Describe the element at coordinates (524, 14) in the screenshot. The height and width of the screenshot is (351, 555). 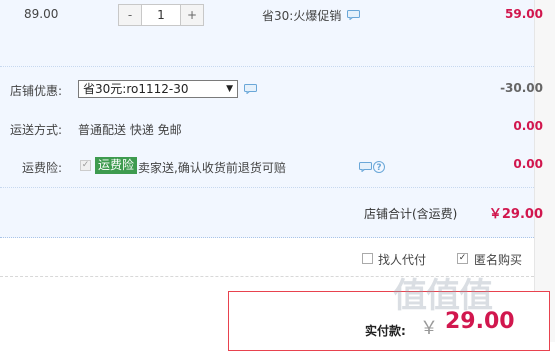
I see `item-subtotal: 59.00` at that location.